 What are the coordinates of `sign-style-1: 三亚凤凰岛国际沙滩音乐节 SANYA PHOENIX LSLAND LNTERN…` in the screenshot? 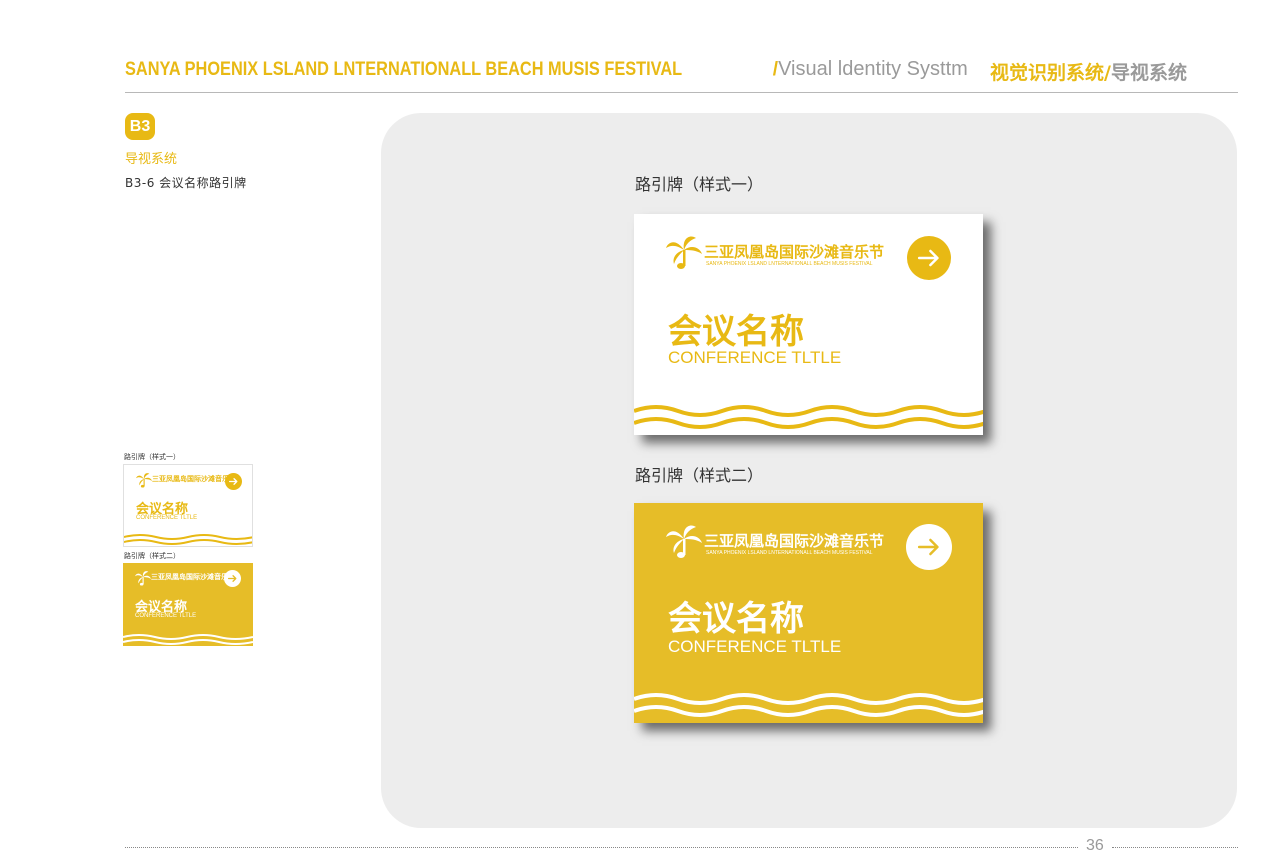 It's located at (808, 324).